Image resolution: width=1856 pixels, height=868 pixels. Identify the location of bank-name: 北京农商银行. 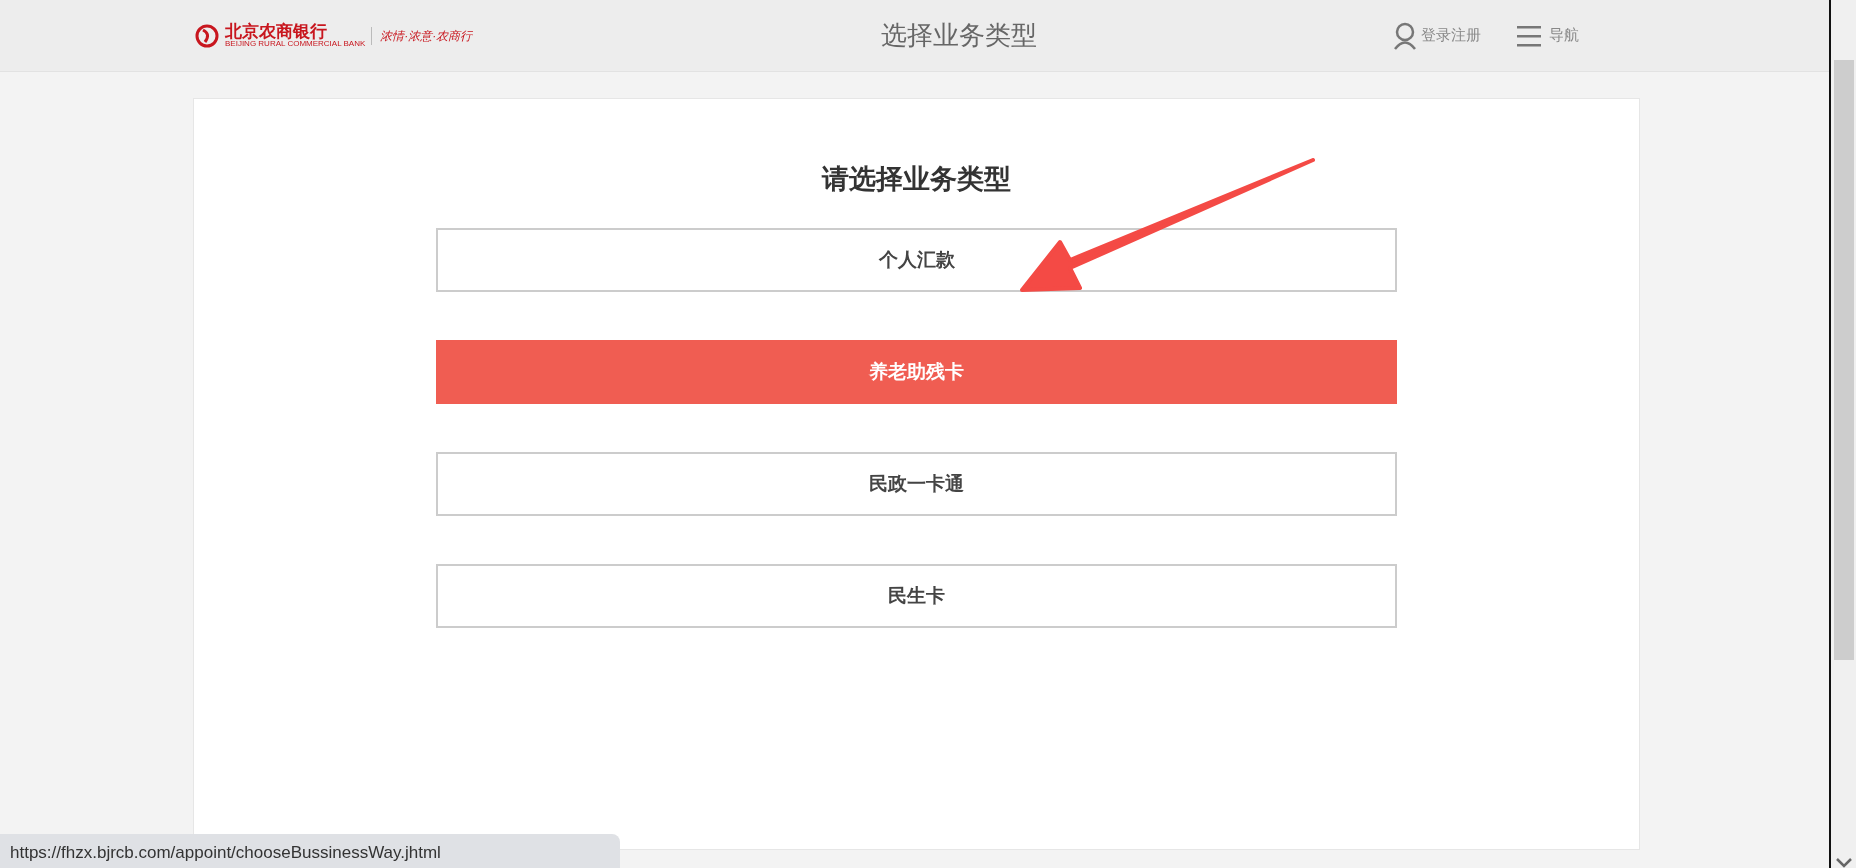
(276, 31).